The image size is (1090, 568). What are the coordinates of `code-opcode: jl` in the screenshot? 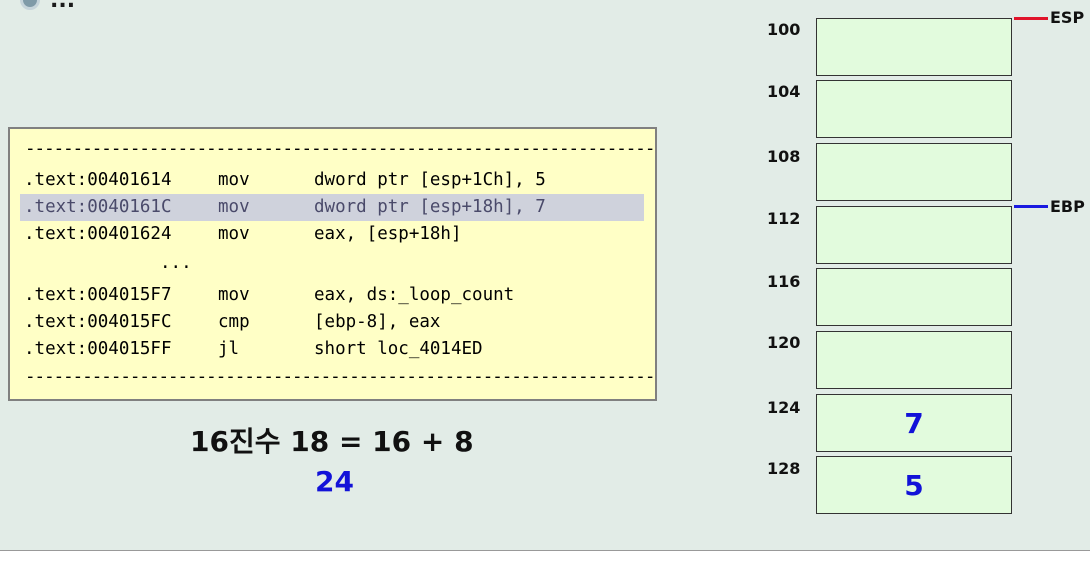 It's located at (229, 349).